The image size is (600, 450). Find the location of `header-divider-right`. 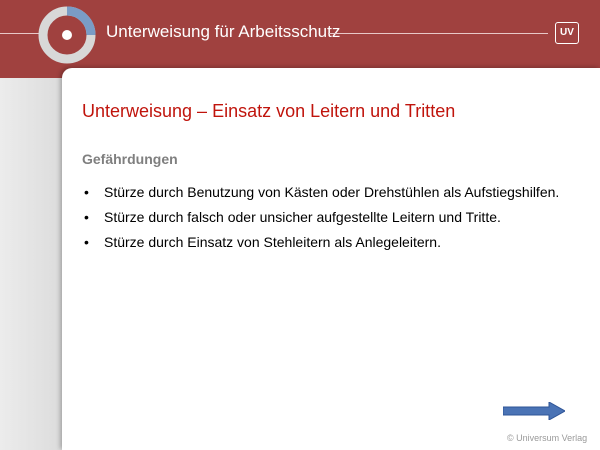

header-divider-right is located at coordinates (438, 33).